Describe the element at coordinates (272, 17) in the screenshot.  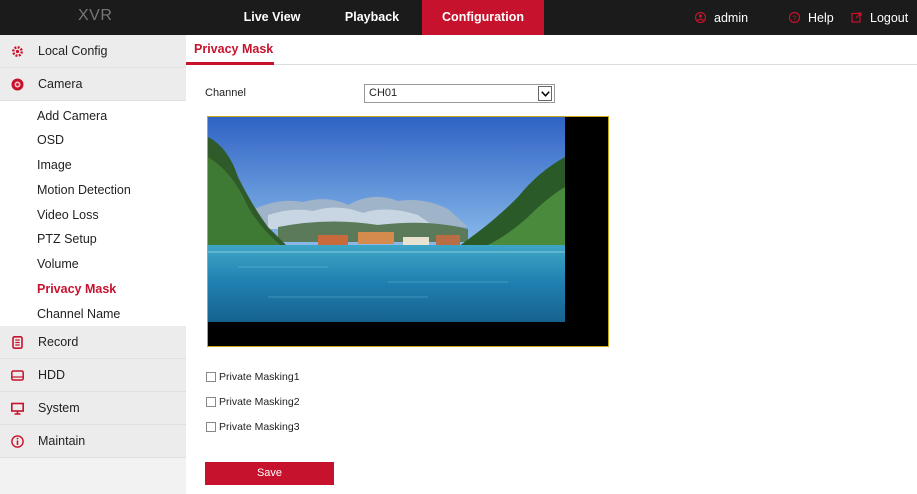
I see `tab-live-view: Live View` at that location.